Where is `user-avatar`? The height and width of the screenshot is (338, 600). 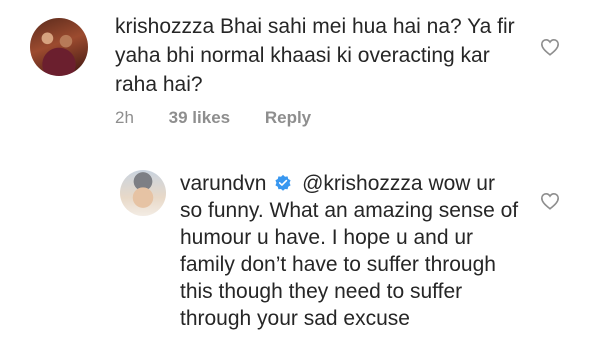
user-avatar is located at coordinates (59, 47).